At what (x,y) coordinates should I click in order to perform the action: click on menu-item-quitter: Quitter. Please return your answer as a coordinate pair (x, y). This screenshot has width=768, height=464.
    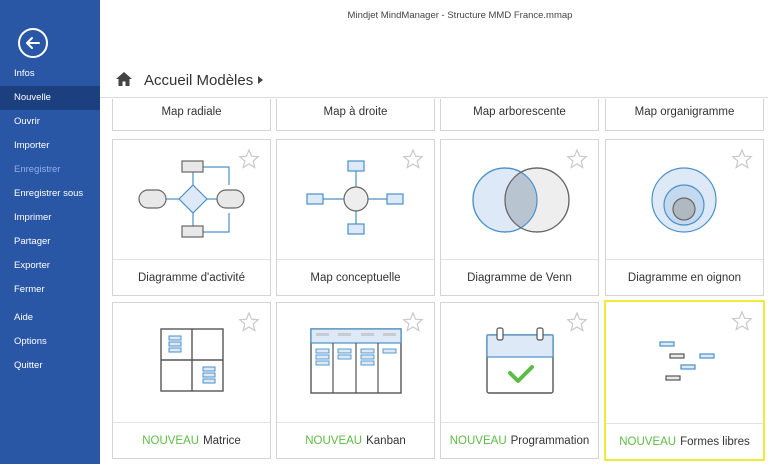
    Looking at the image, I should click on (50, 366).